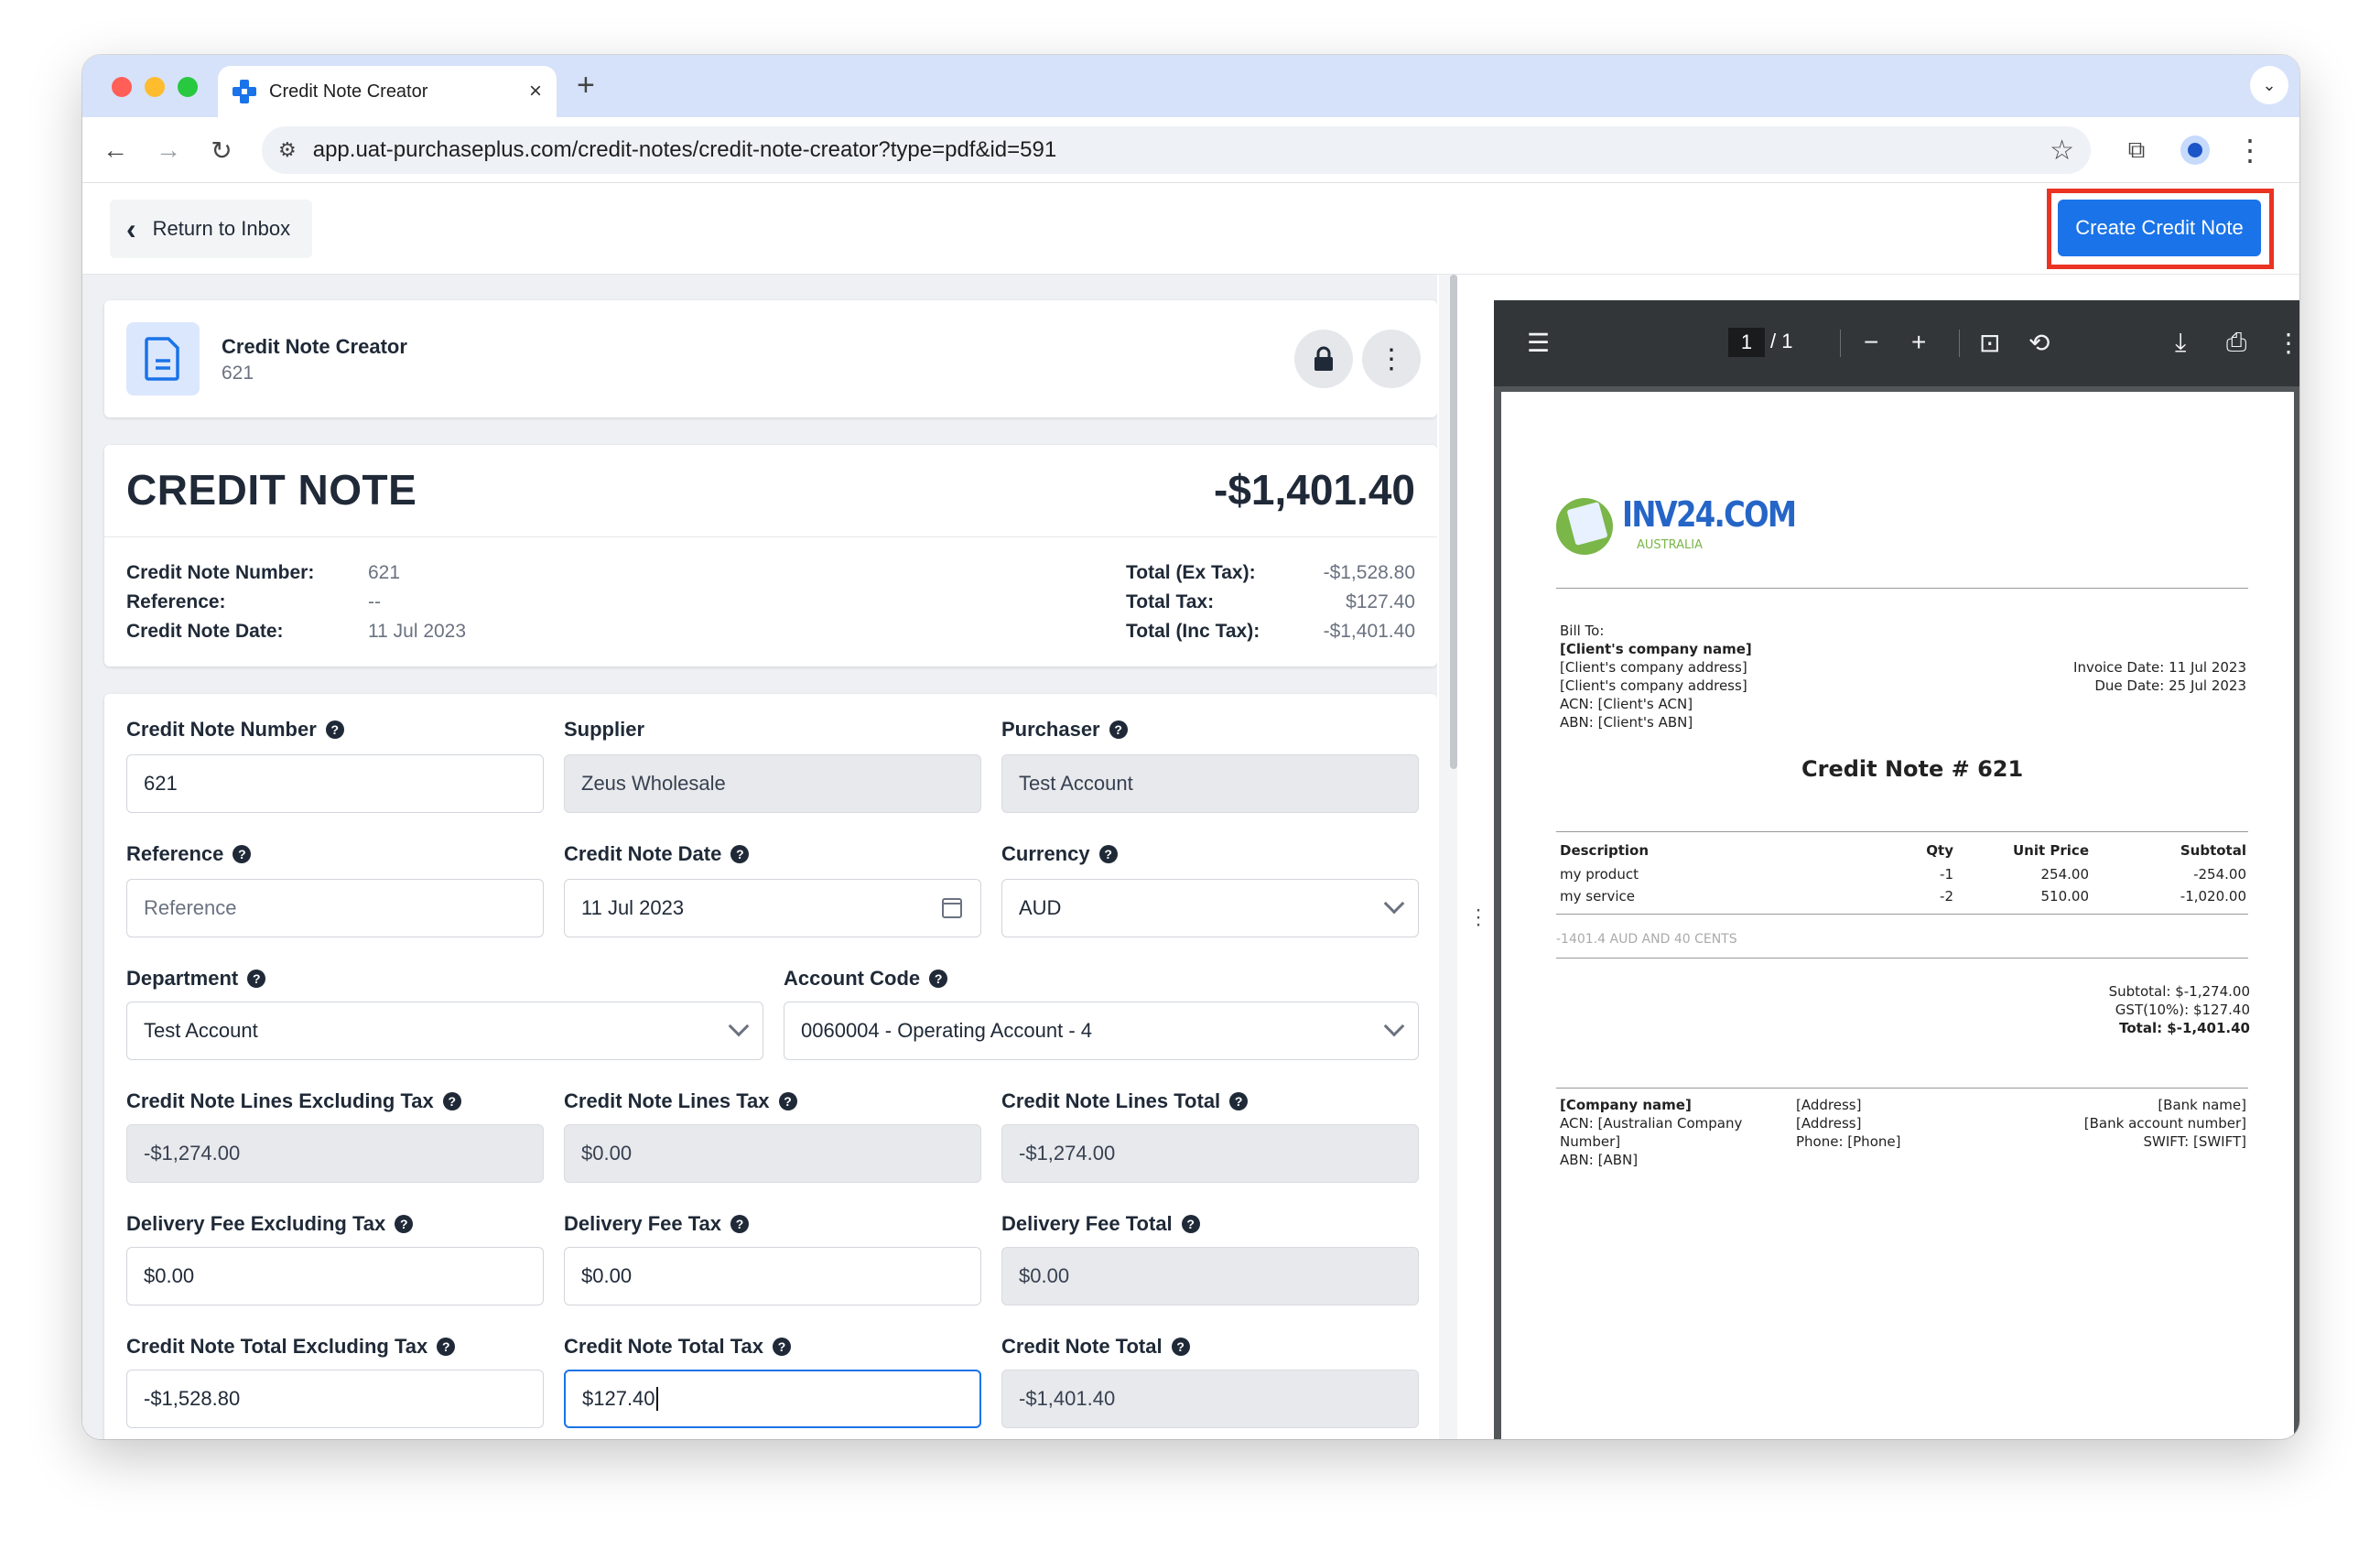  Describe the element at coordinates (168, 150) in the screenshot. I see `forward-arrow-icon: →` at that location.